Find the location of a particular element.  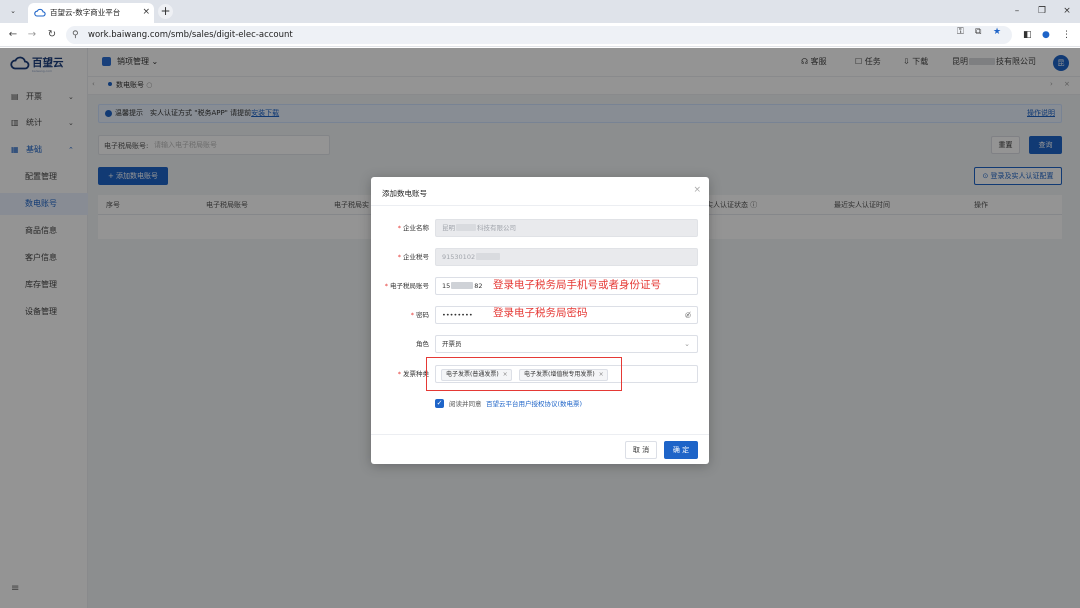

tax-account-suffix: 82 is located at coordinates (478, 286).